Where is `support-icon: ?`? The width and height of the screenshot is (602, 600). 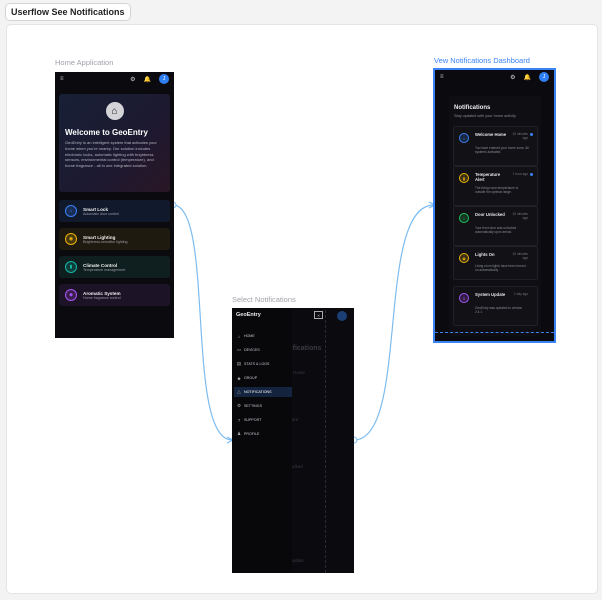 support-icon: ? is located at coordinates (239, 420).